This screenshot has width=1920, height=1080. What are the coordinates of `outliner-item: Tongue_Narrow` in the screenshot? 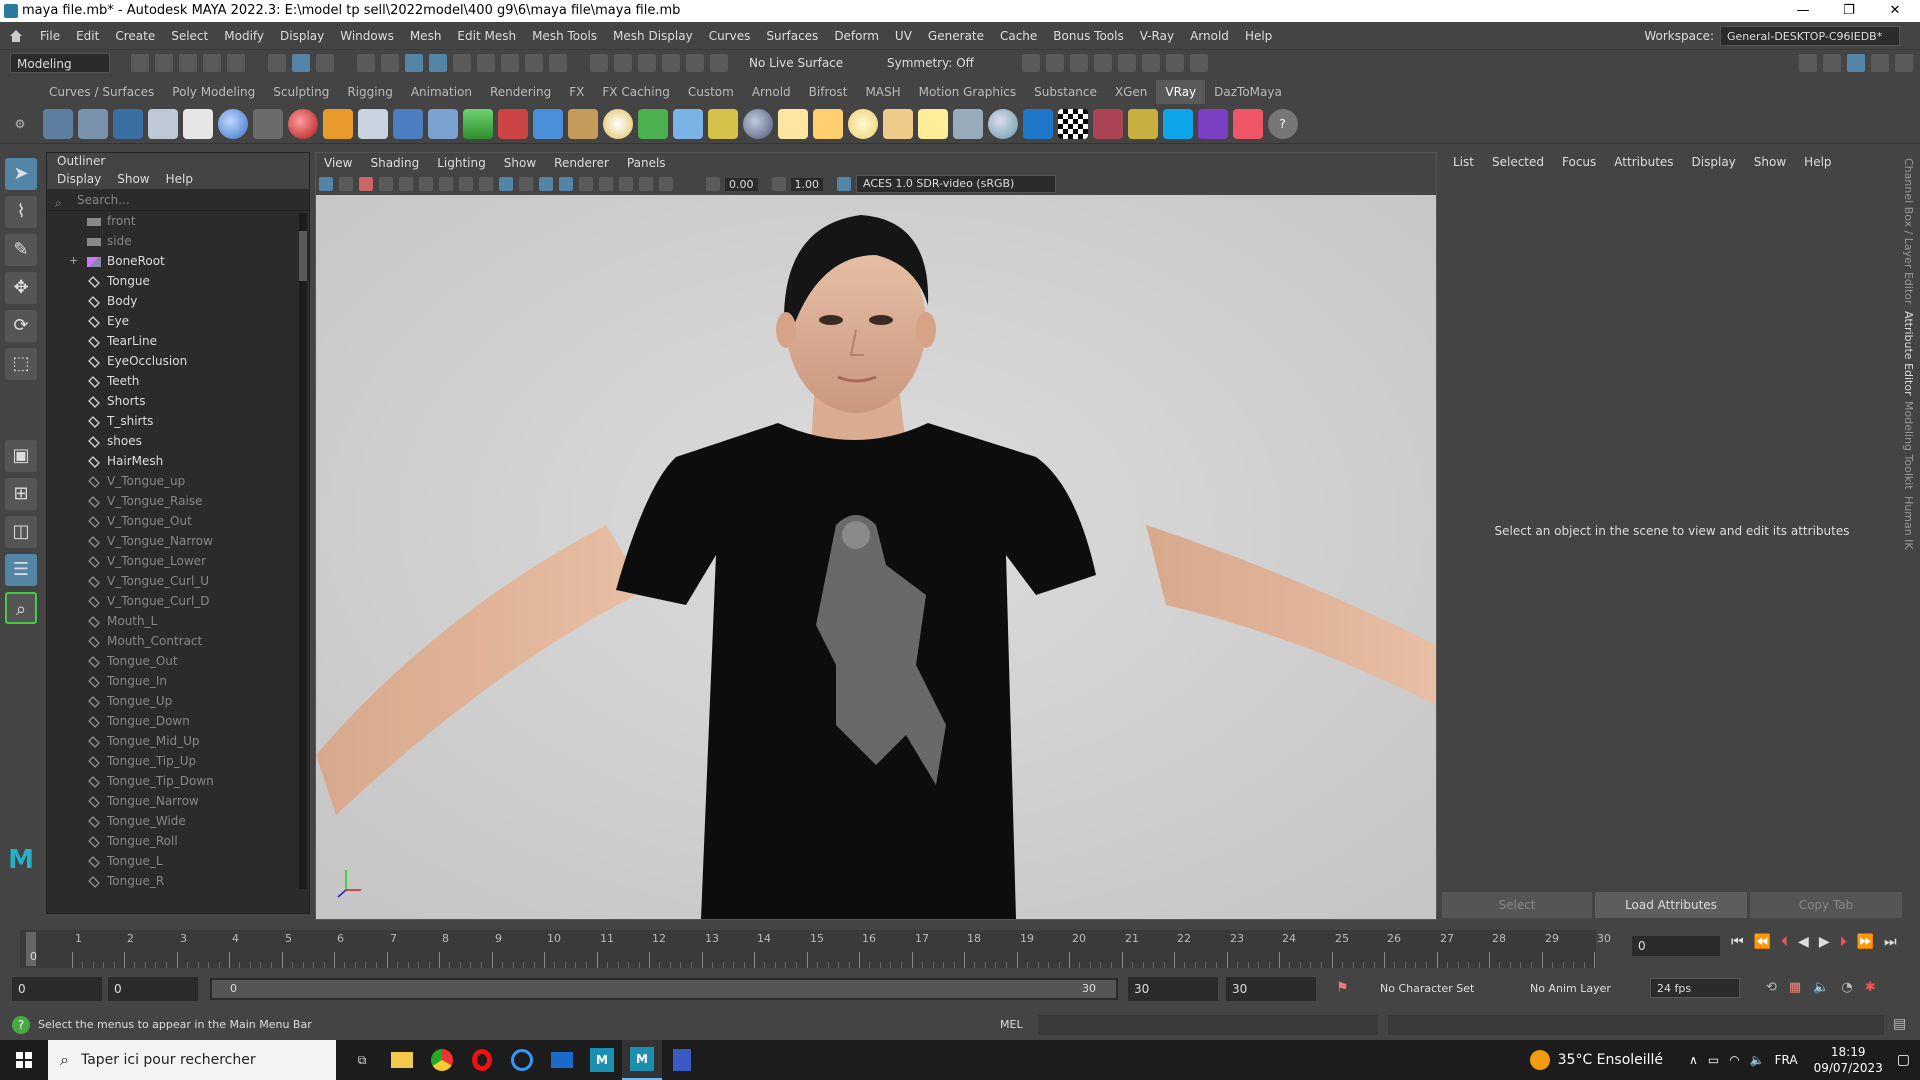 It's located at (178, 801).